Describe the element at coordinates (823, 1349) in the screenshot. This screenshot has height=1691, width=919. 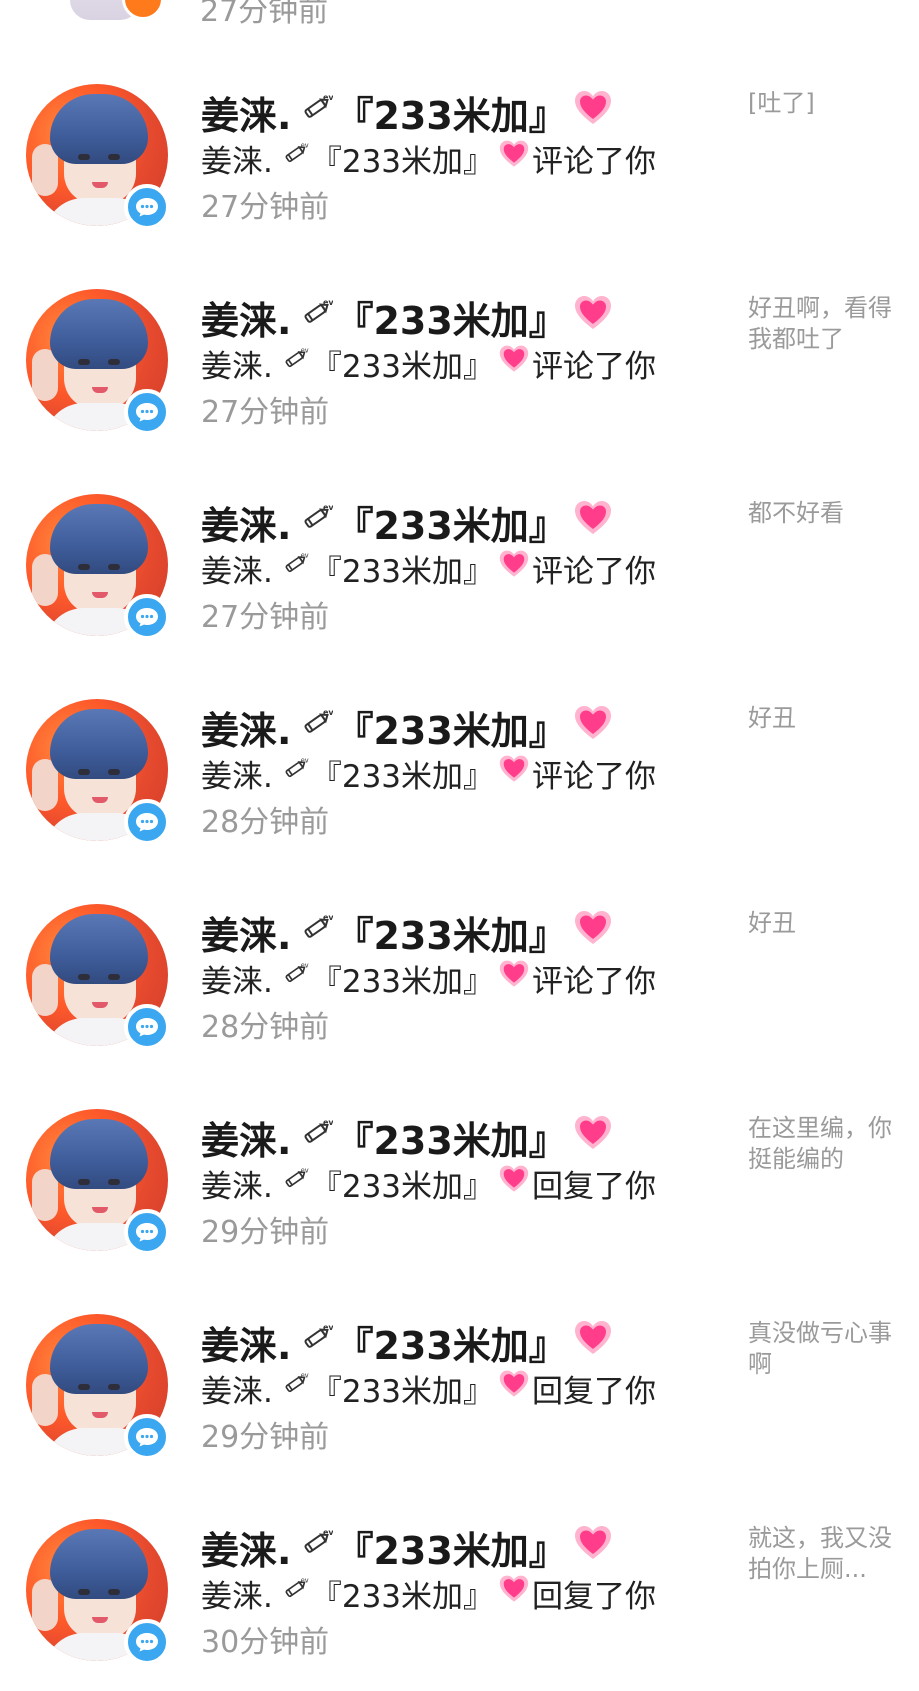
I see `comment-preview: 真没做亏心事啊` at that location.